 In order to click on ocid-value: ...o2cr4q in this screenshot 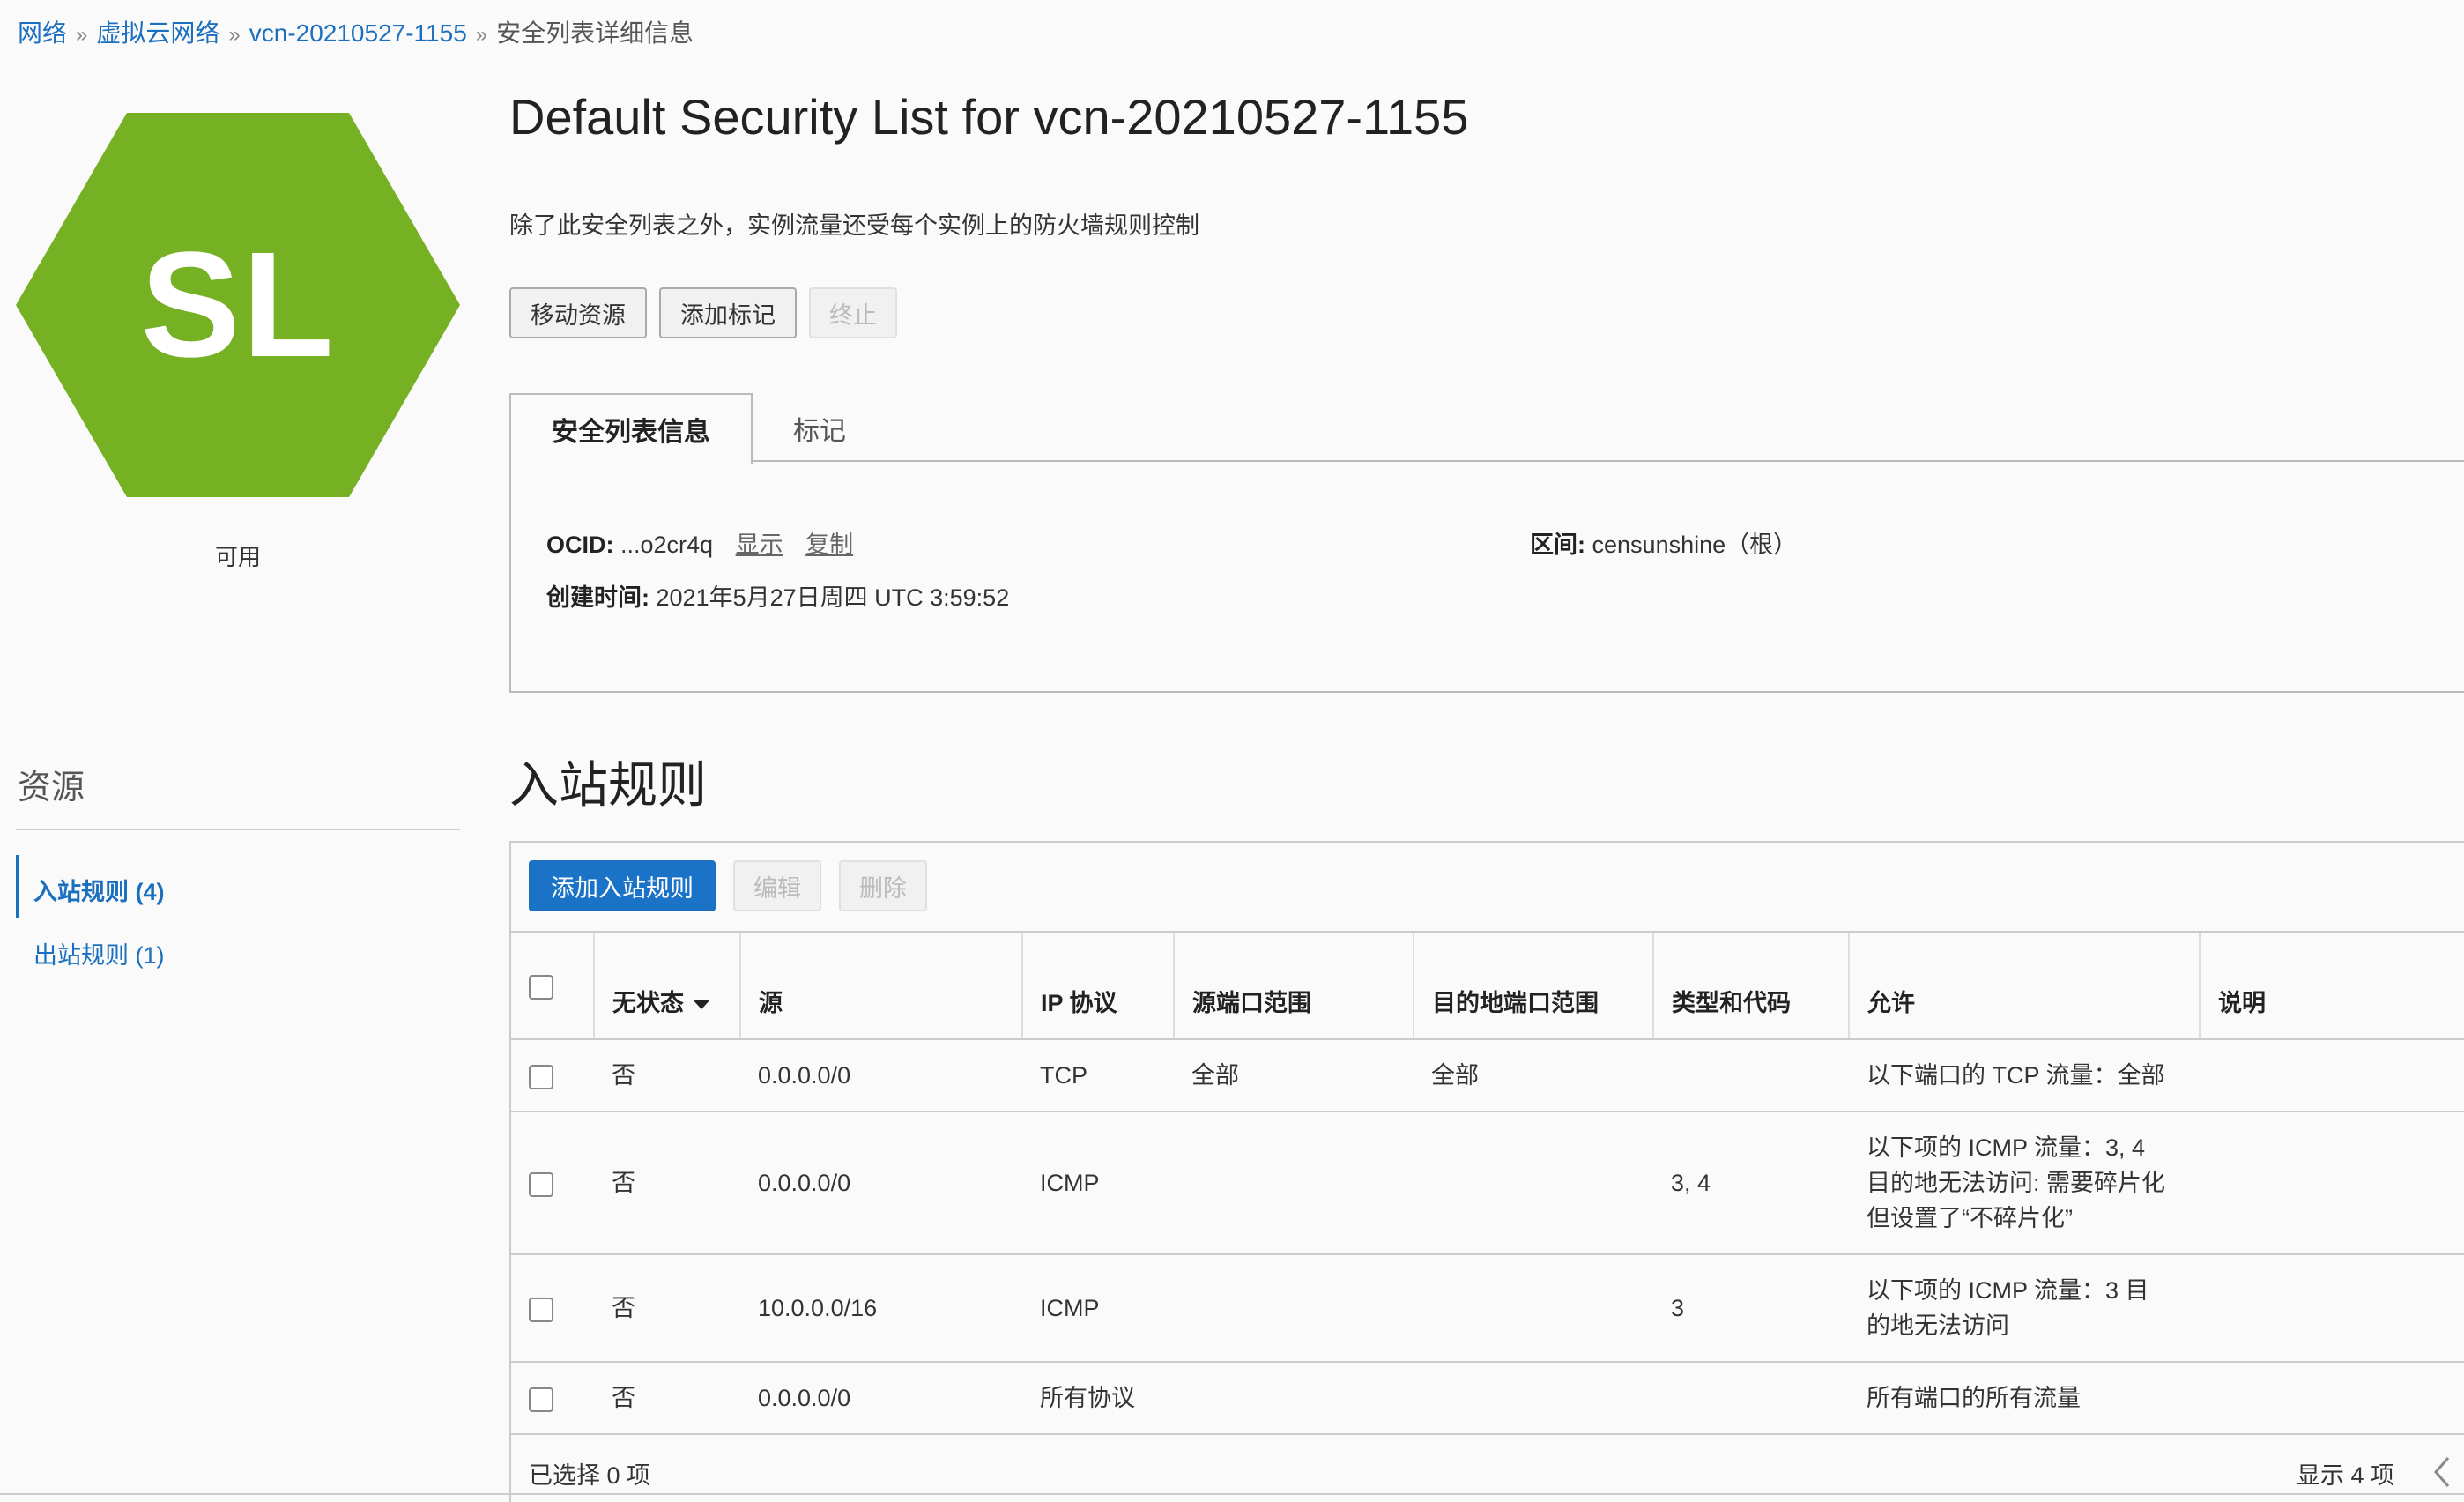, I will do `click(667, 545)`.